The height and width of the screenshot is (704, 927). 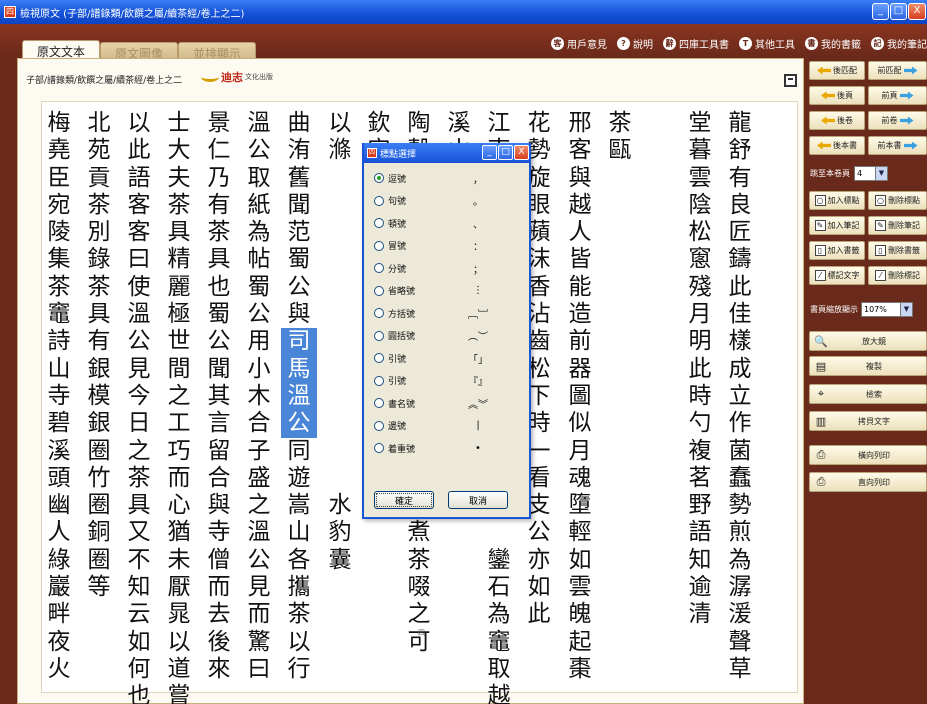 I want to click on text-char: 各, so click(x=299, y=560).